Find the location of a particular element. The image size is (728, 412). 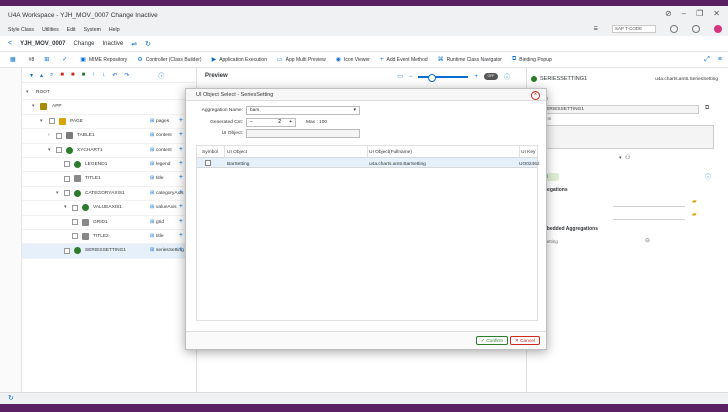

table-icon is located at coordinates (69, 136).